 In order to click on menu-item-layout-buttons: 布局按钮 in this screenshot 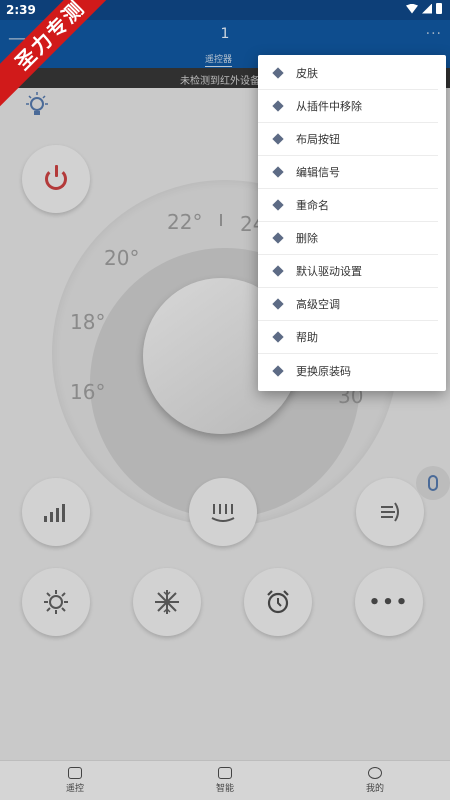, I will do `click(348, 139)`.